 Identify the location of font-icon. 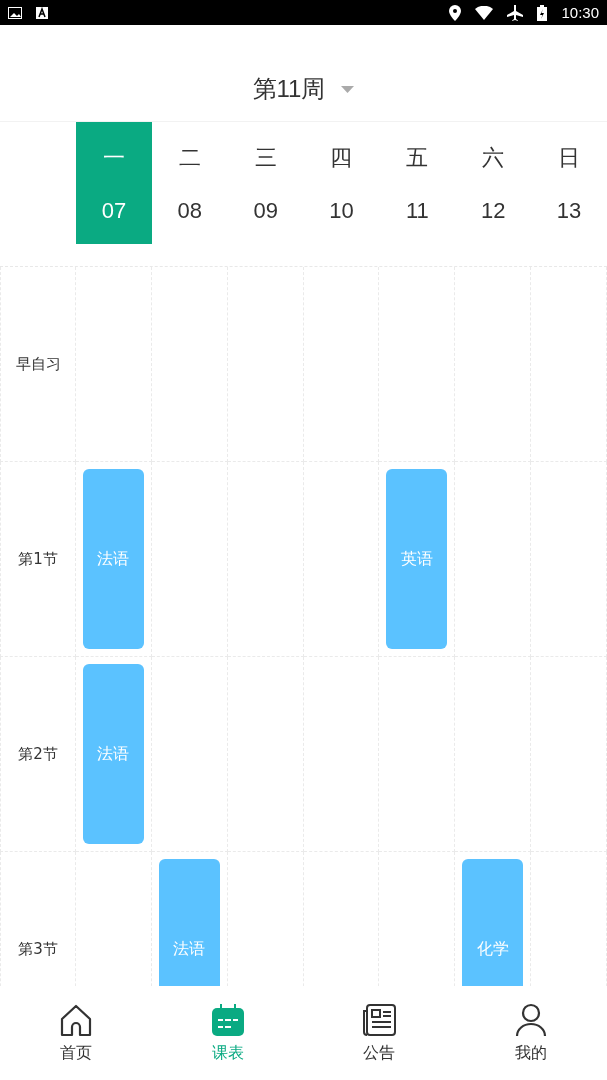
(42, 12).